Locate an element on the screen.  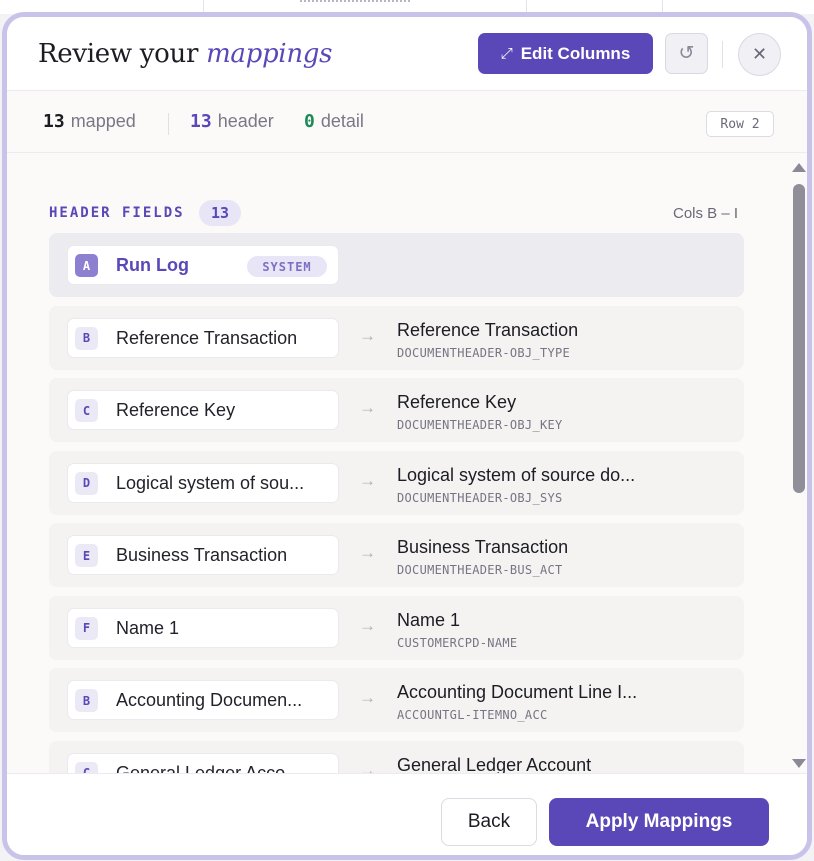
target-code: ACCOUNTGL-ITEMNO_ACC is located at coordinates (472, 715).